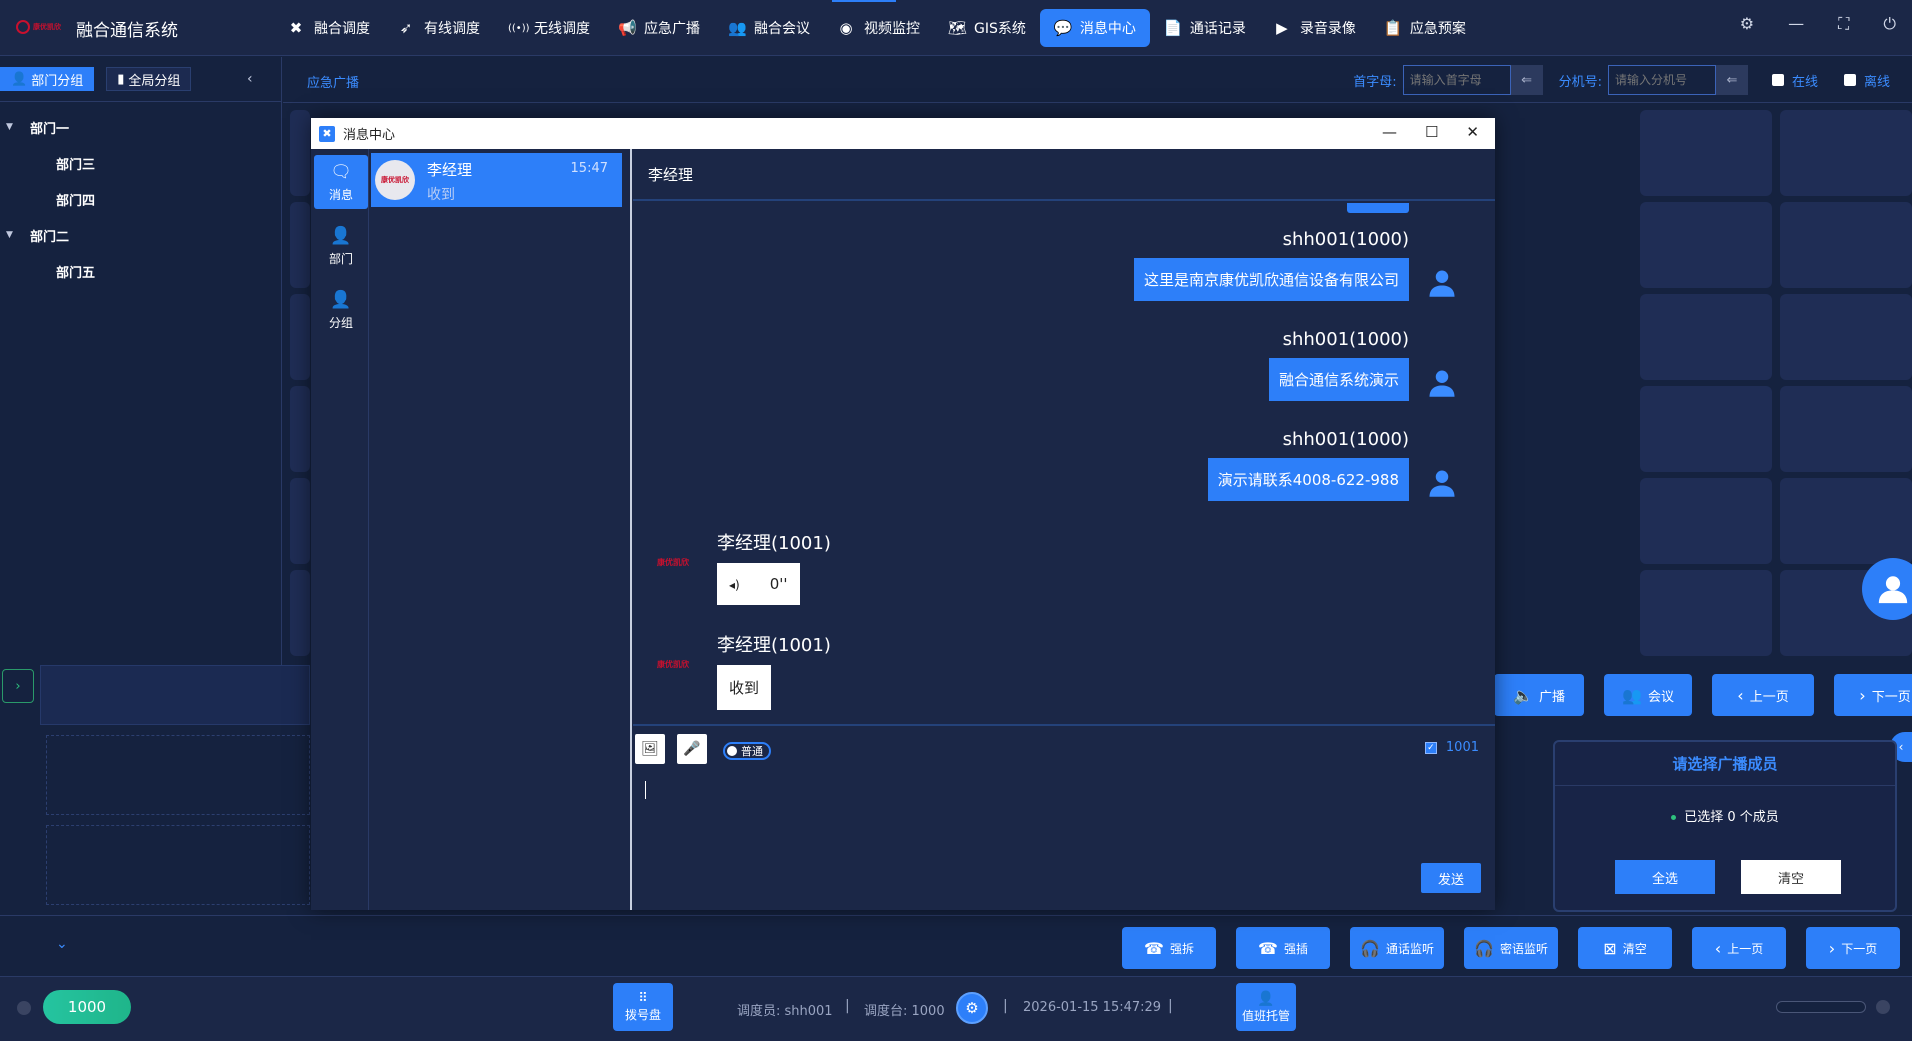 This screenshot has width=1912, height=1041. What do you see at coordinates (1889, 24) in the screenshot?
I see `power-icon: ⏻` at bounding box center [1889, 24].